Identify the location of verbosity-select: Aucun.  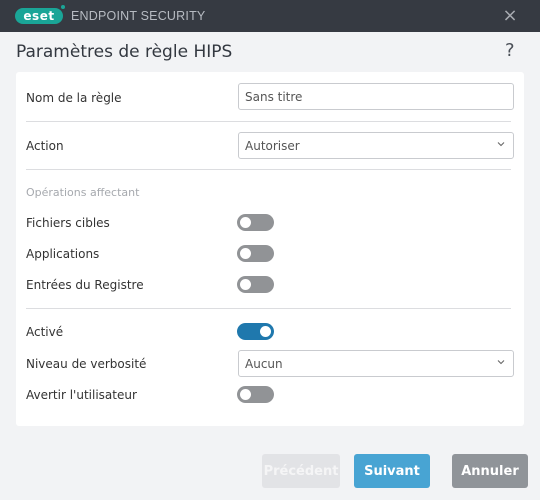
(376, 363).